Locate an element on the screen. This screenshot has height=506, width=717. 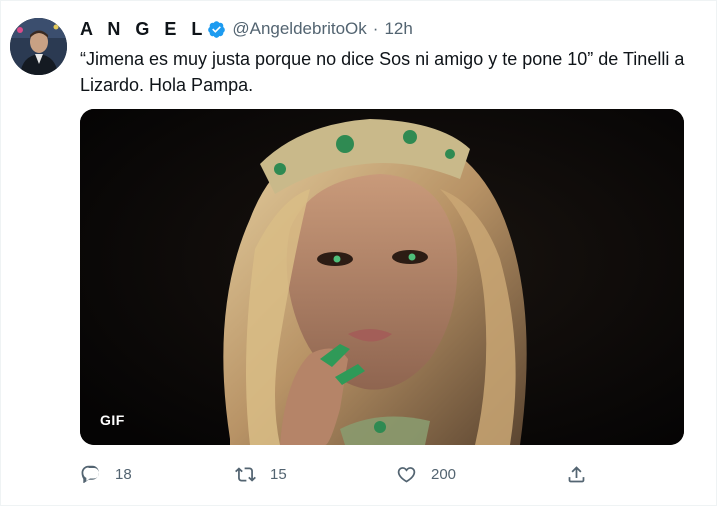
like-count: 200 is located at coordinates (444, 474).